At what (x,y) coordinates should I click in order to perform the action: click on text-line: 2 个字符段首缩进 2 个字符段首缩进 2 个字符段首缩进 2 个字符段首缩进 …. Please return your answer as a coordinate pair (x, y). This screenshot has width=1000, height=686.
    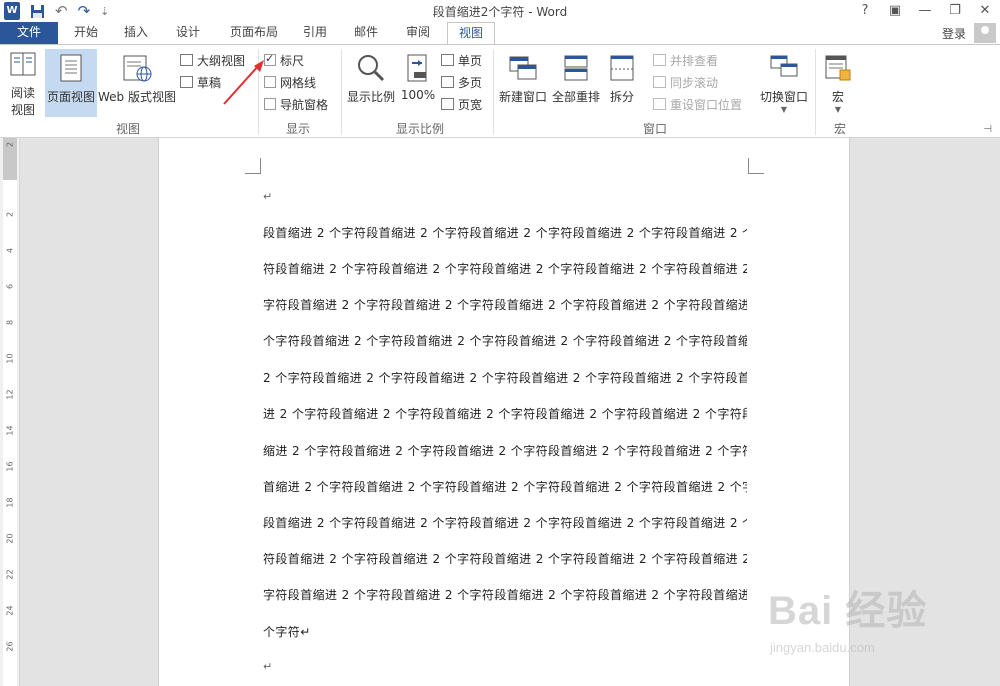
    Looking at the image, I should click on (505, 377).